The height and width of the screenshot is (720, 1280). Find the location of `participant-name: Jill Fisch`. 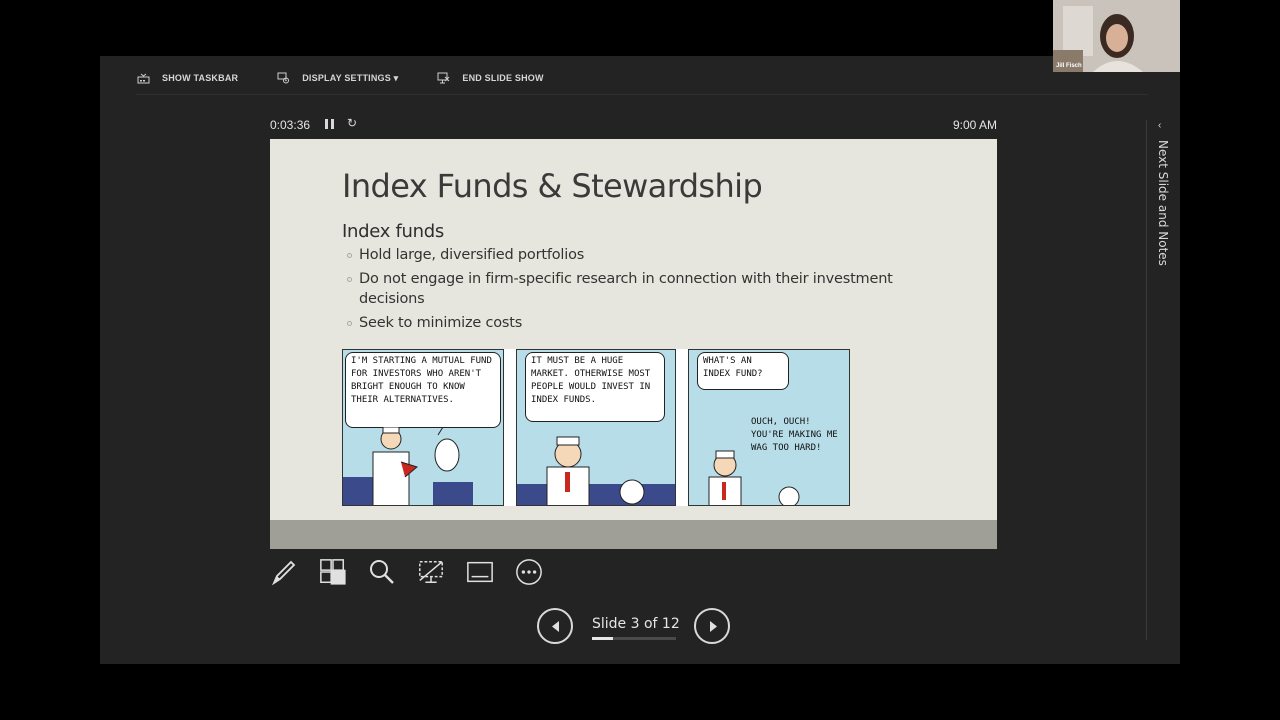

participant-name: Jill Fisch is located at coordinates (1069, 66).